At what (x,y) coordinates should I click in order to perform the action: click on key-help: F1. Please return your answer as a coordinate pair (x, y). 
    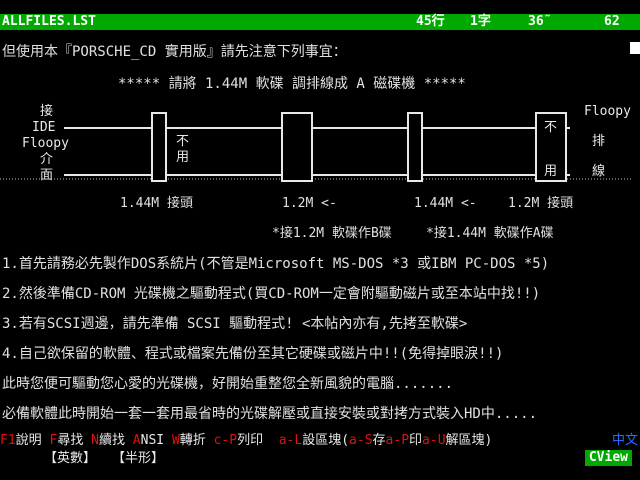
    Looking at the image, I should click on (8, 440).